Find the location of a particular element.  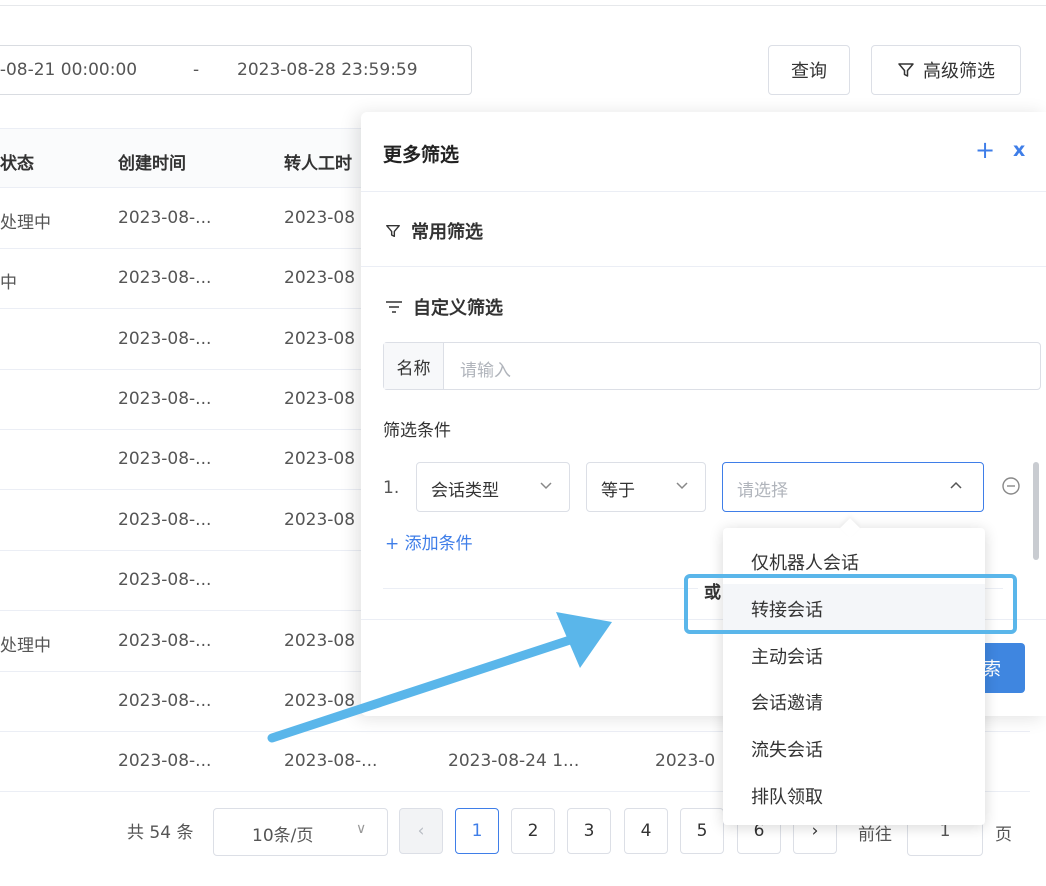

page-number: 5 is located at coordinates (702, 831).